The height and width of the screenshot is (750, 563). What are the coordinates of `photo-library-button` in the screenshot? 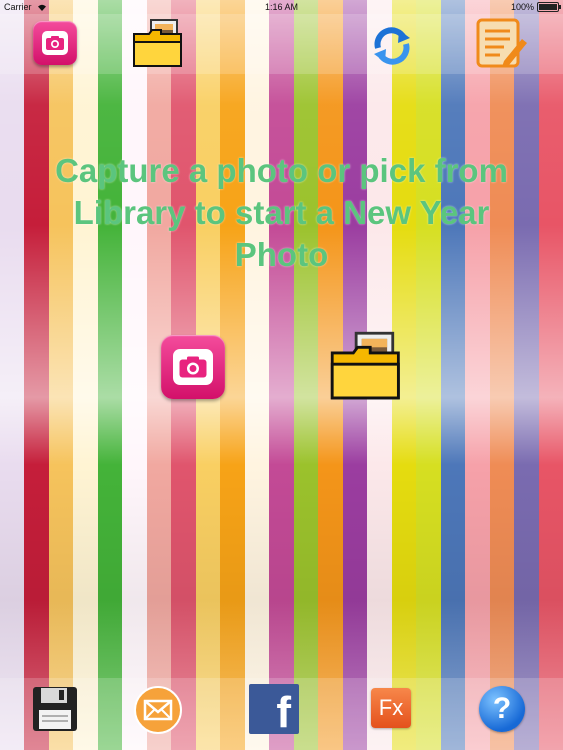 It's located at (158, 44).